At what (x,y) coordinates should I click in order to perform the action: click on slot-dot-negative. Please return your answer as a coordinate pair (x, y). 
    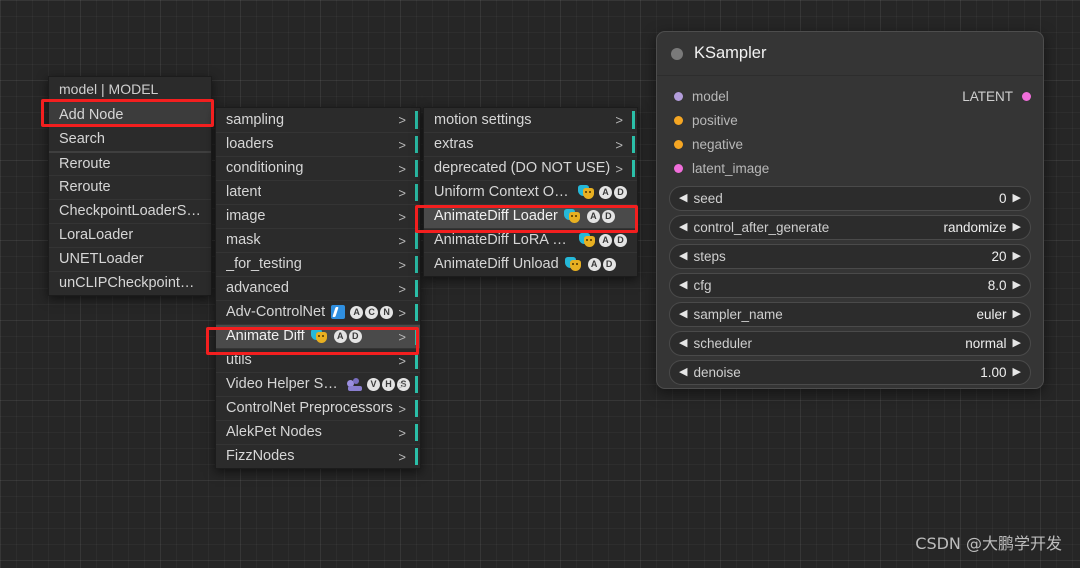
    Looking at the image, I should click on (678, 144).